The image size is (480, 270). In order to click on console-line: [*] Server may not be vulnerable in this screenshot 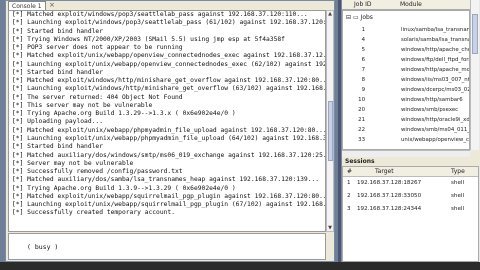, I will do `click(73, 163)`.